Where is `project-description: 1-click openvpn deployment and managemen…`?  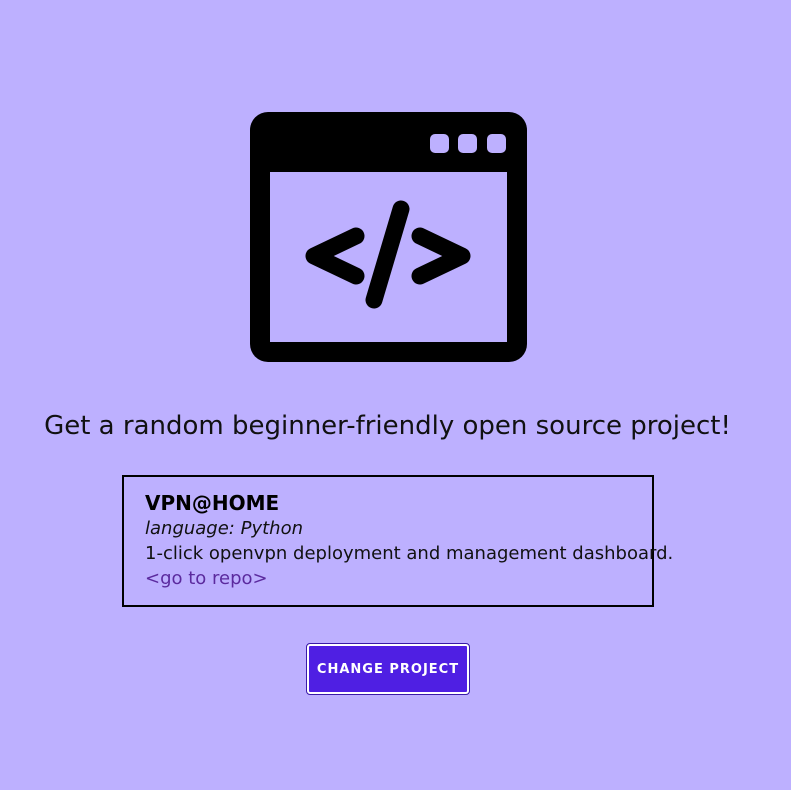
project-description: 1-click openvpn deployment and managemen… is located at coordinates (409, 553).